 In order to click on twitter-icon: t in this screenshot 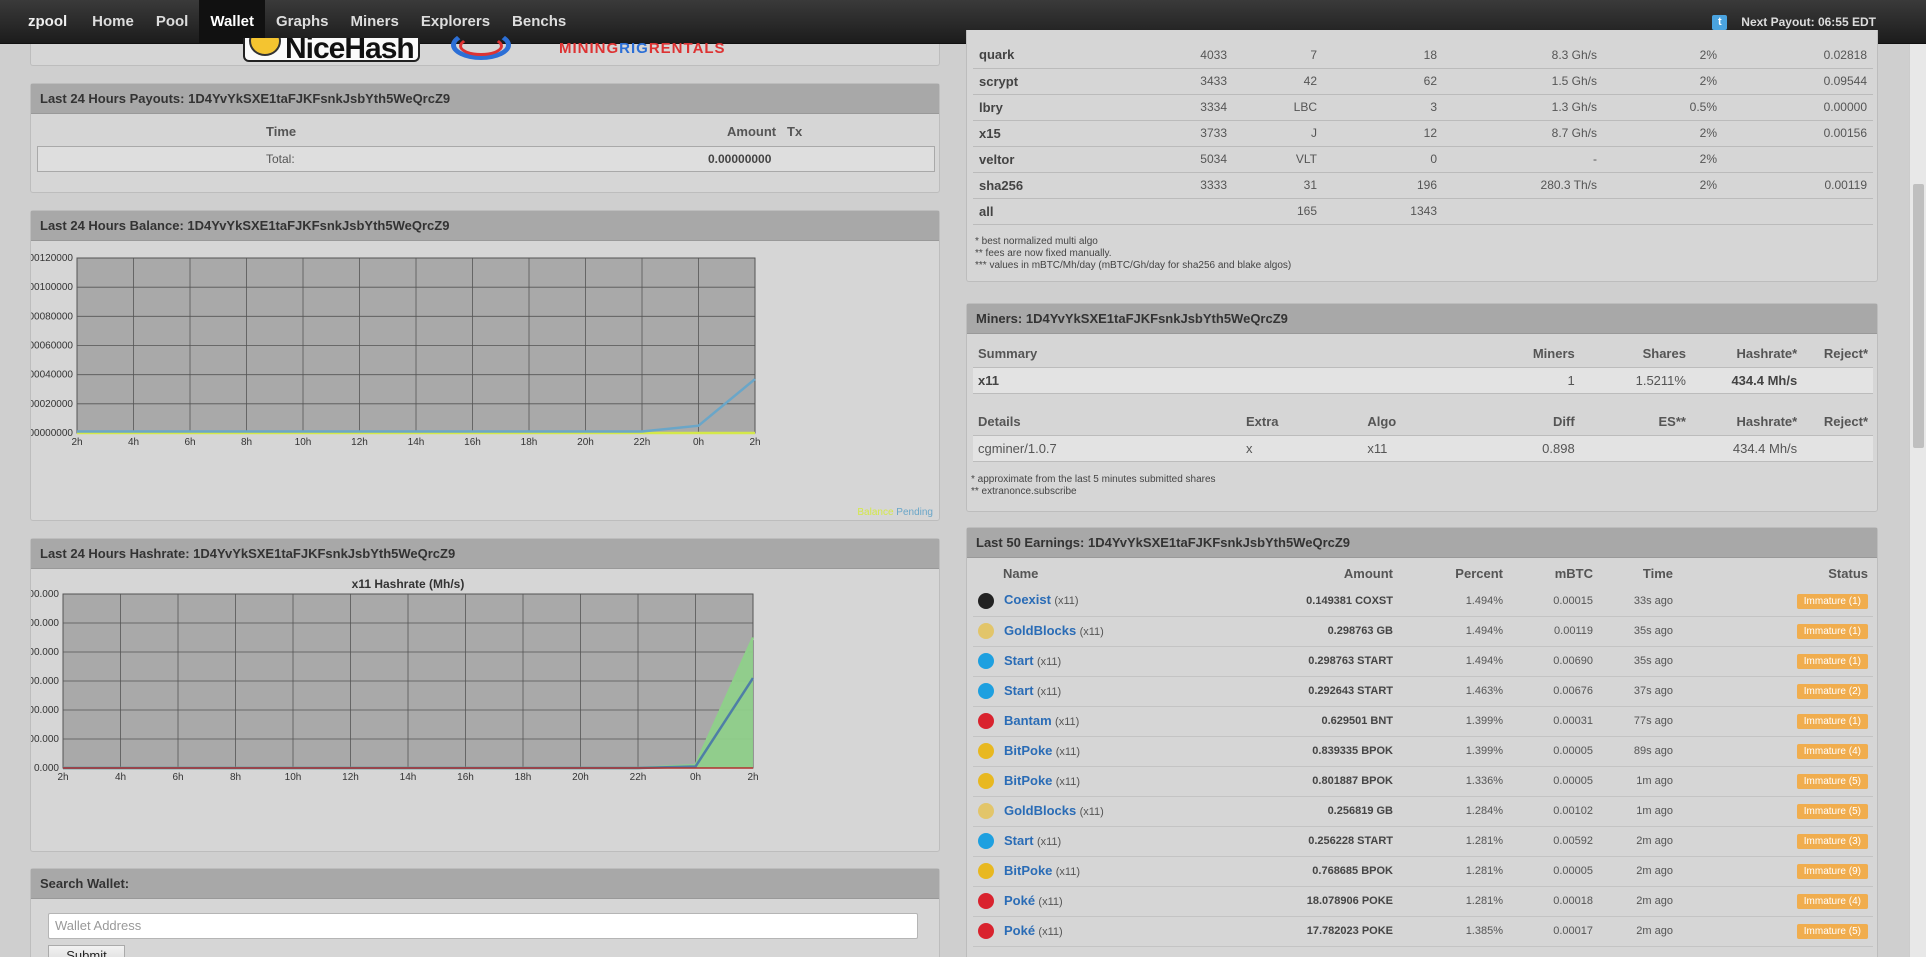, I will do `click(1720, 22)`.